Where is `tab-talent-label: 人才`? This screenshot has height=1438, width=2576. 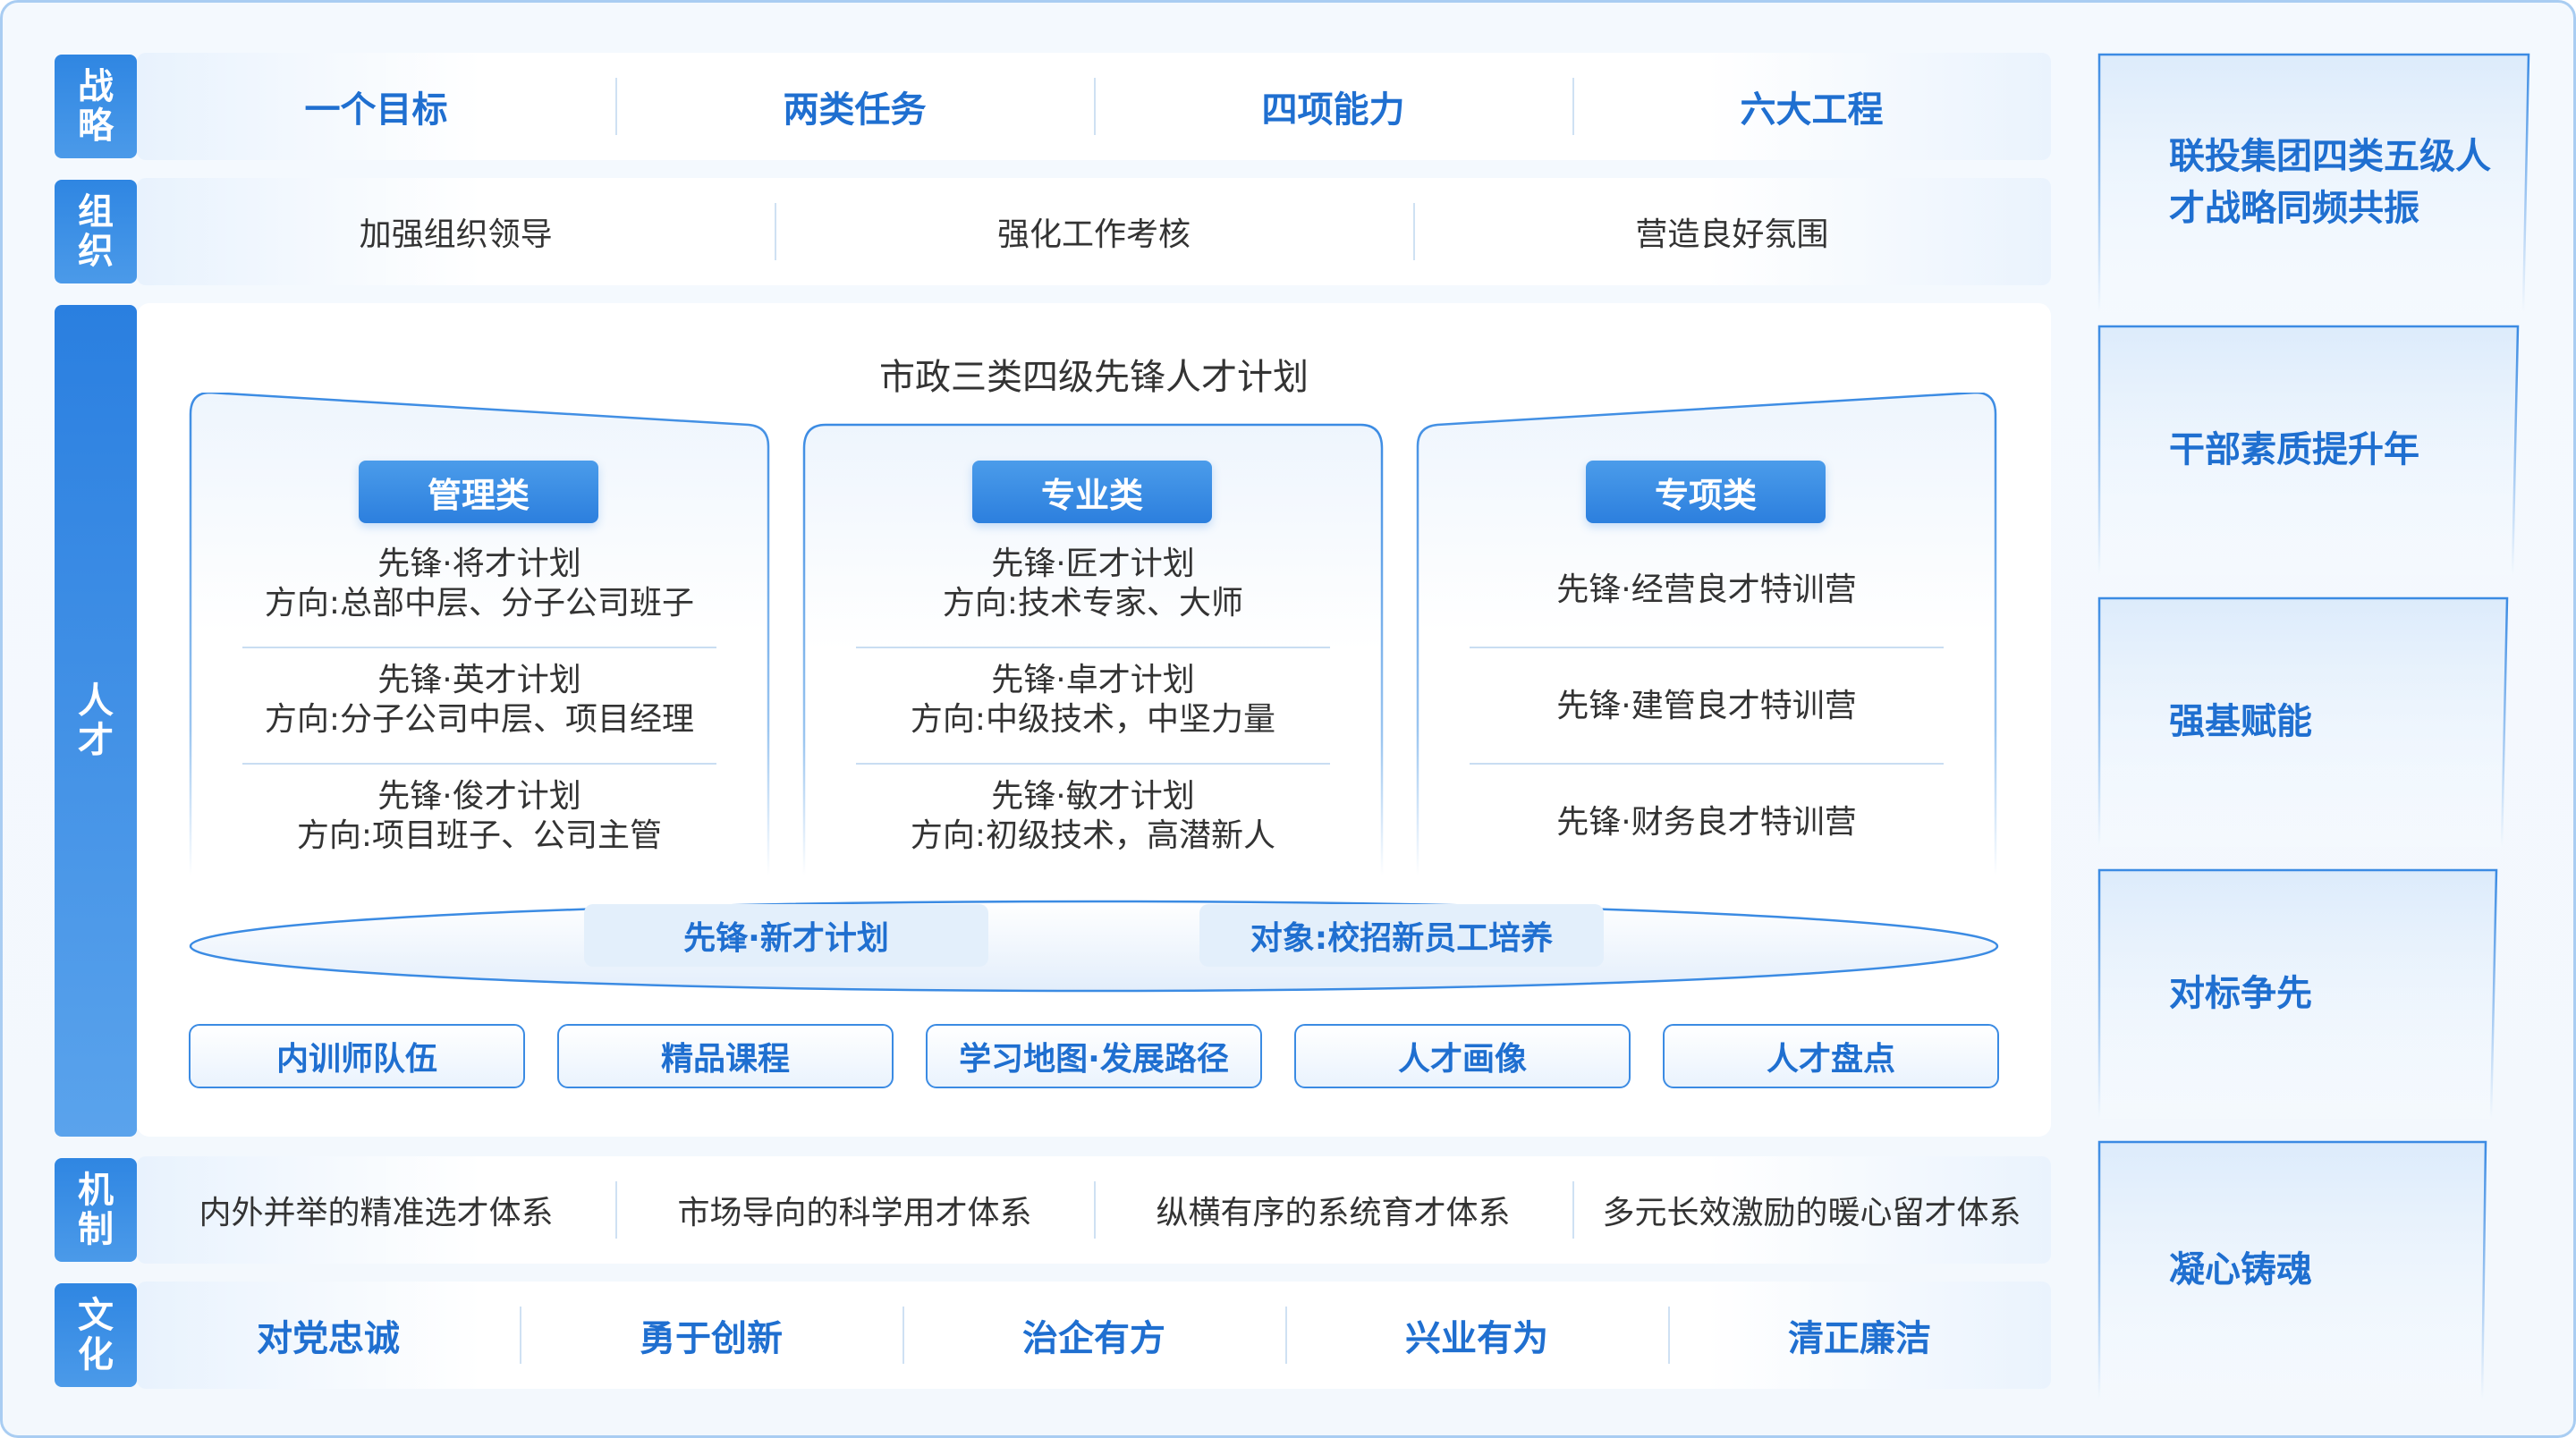
tab-talent-label: 人才 is located at coordinates (96, 721).